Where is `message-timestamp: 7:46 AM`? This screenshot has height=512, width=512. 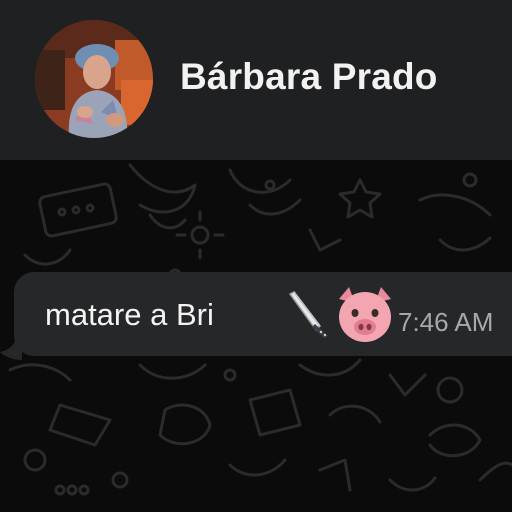
message-timestamp: 7:46 AM is located at coordinates (446, 322).